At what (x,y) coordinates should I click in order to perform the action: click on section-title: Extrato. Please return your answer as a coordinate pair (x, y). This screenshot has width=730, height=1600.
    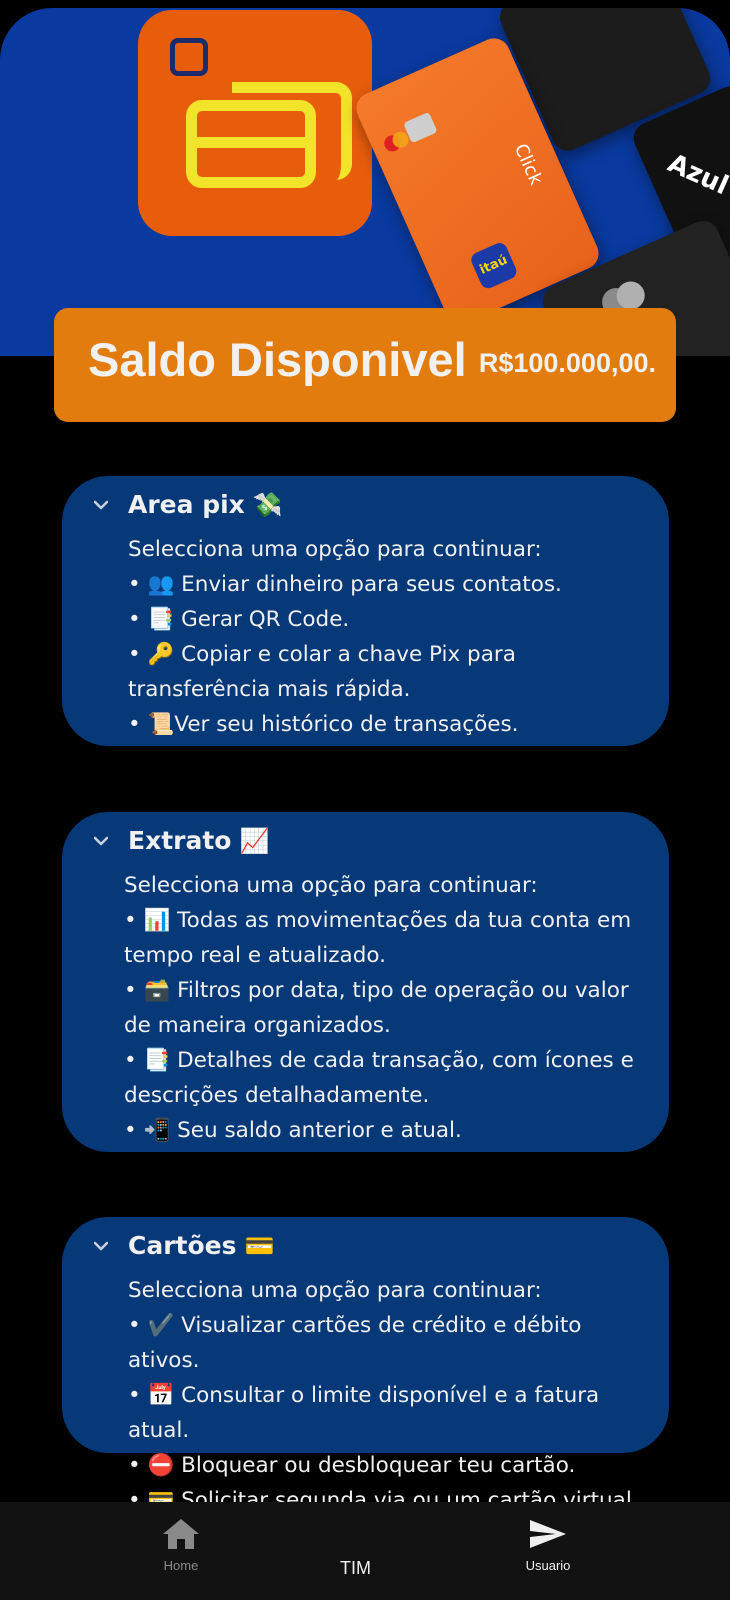
    Looking at the image, I should click on (180, 840).